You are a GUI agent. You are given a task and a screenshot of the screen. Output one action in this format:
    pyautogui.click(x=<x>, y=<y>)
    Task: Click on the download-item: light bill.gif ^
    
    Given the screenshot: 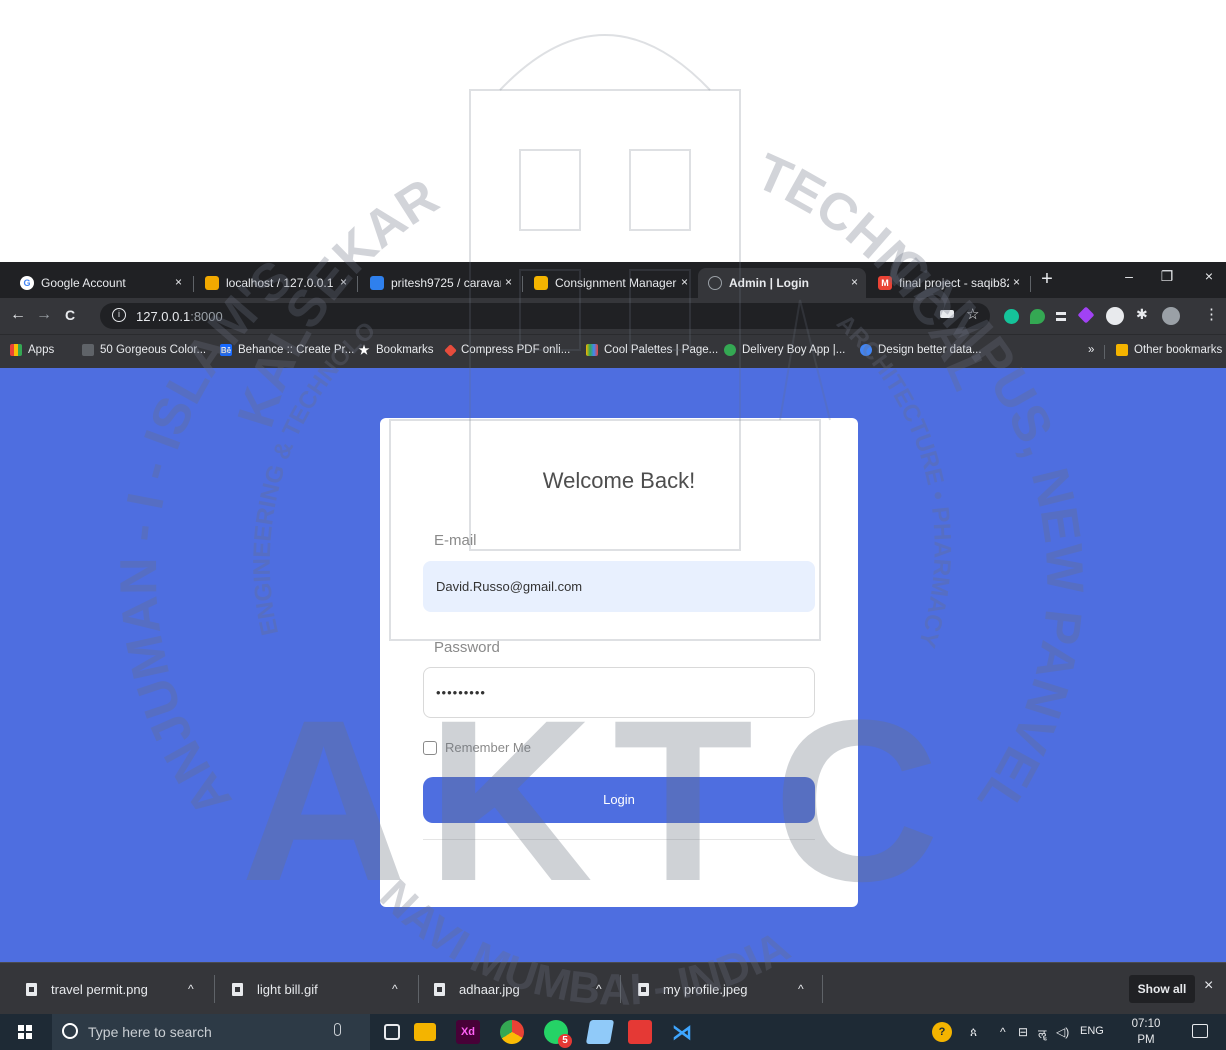 What is the action you would take?
    pyautogui.click(x=327, y=989)
    